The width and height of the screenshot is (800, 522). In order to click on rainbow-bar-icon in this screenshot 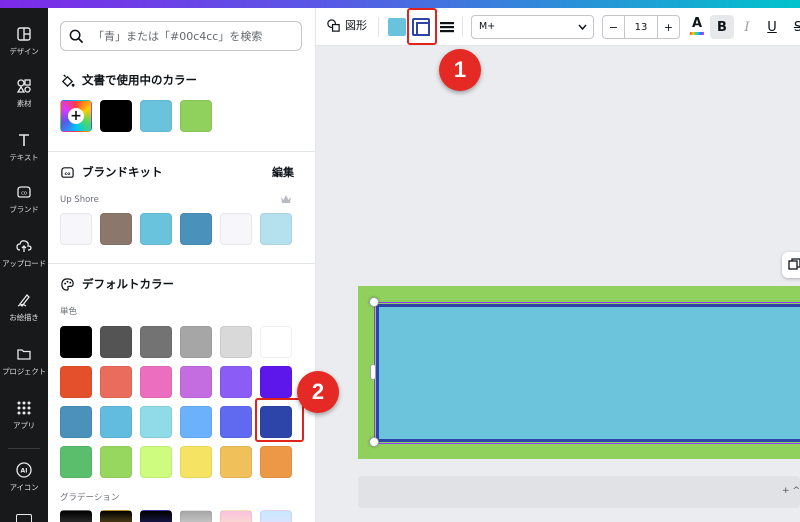, I will do `click(697, 33)`.